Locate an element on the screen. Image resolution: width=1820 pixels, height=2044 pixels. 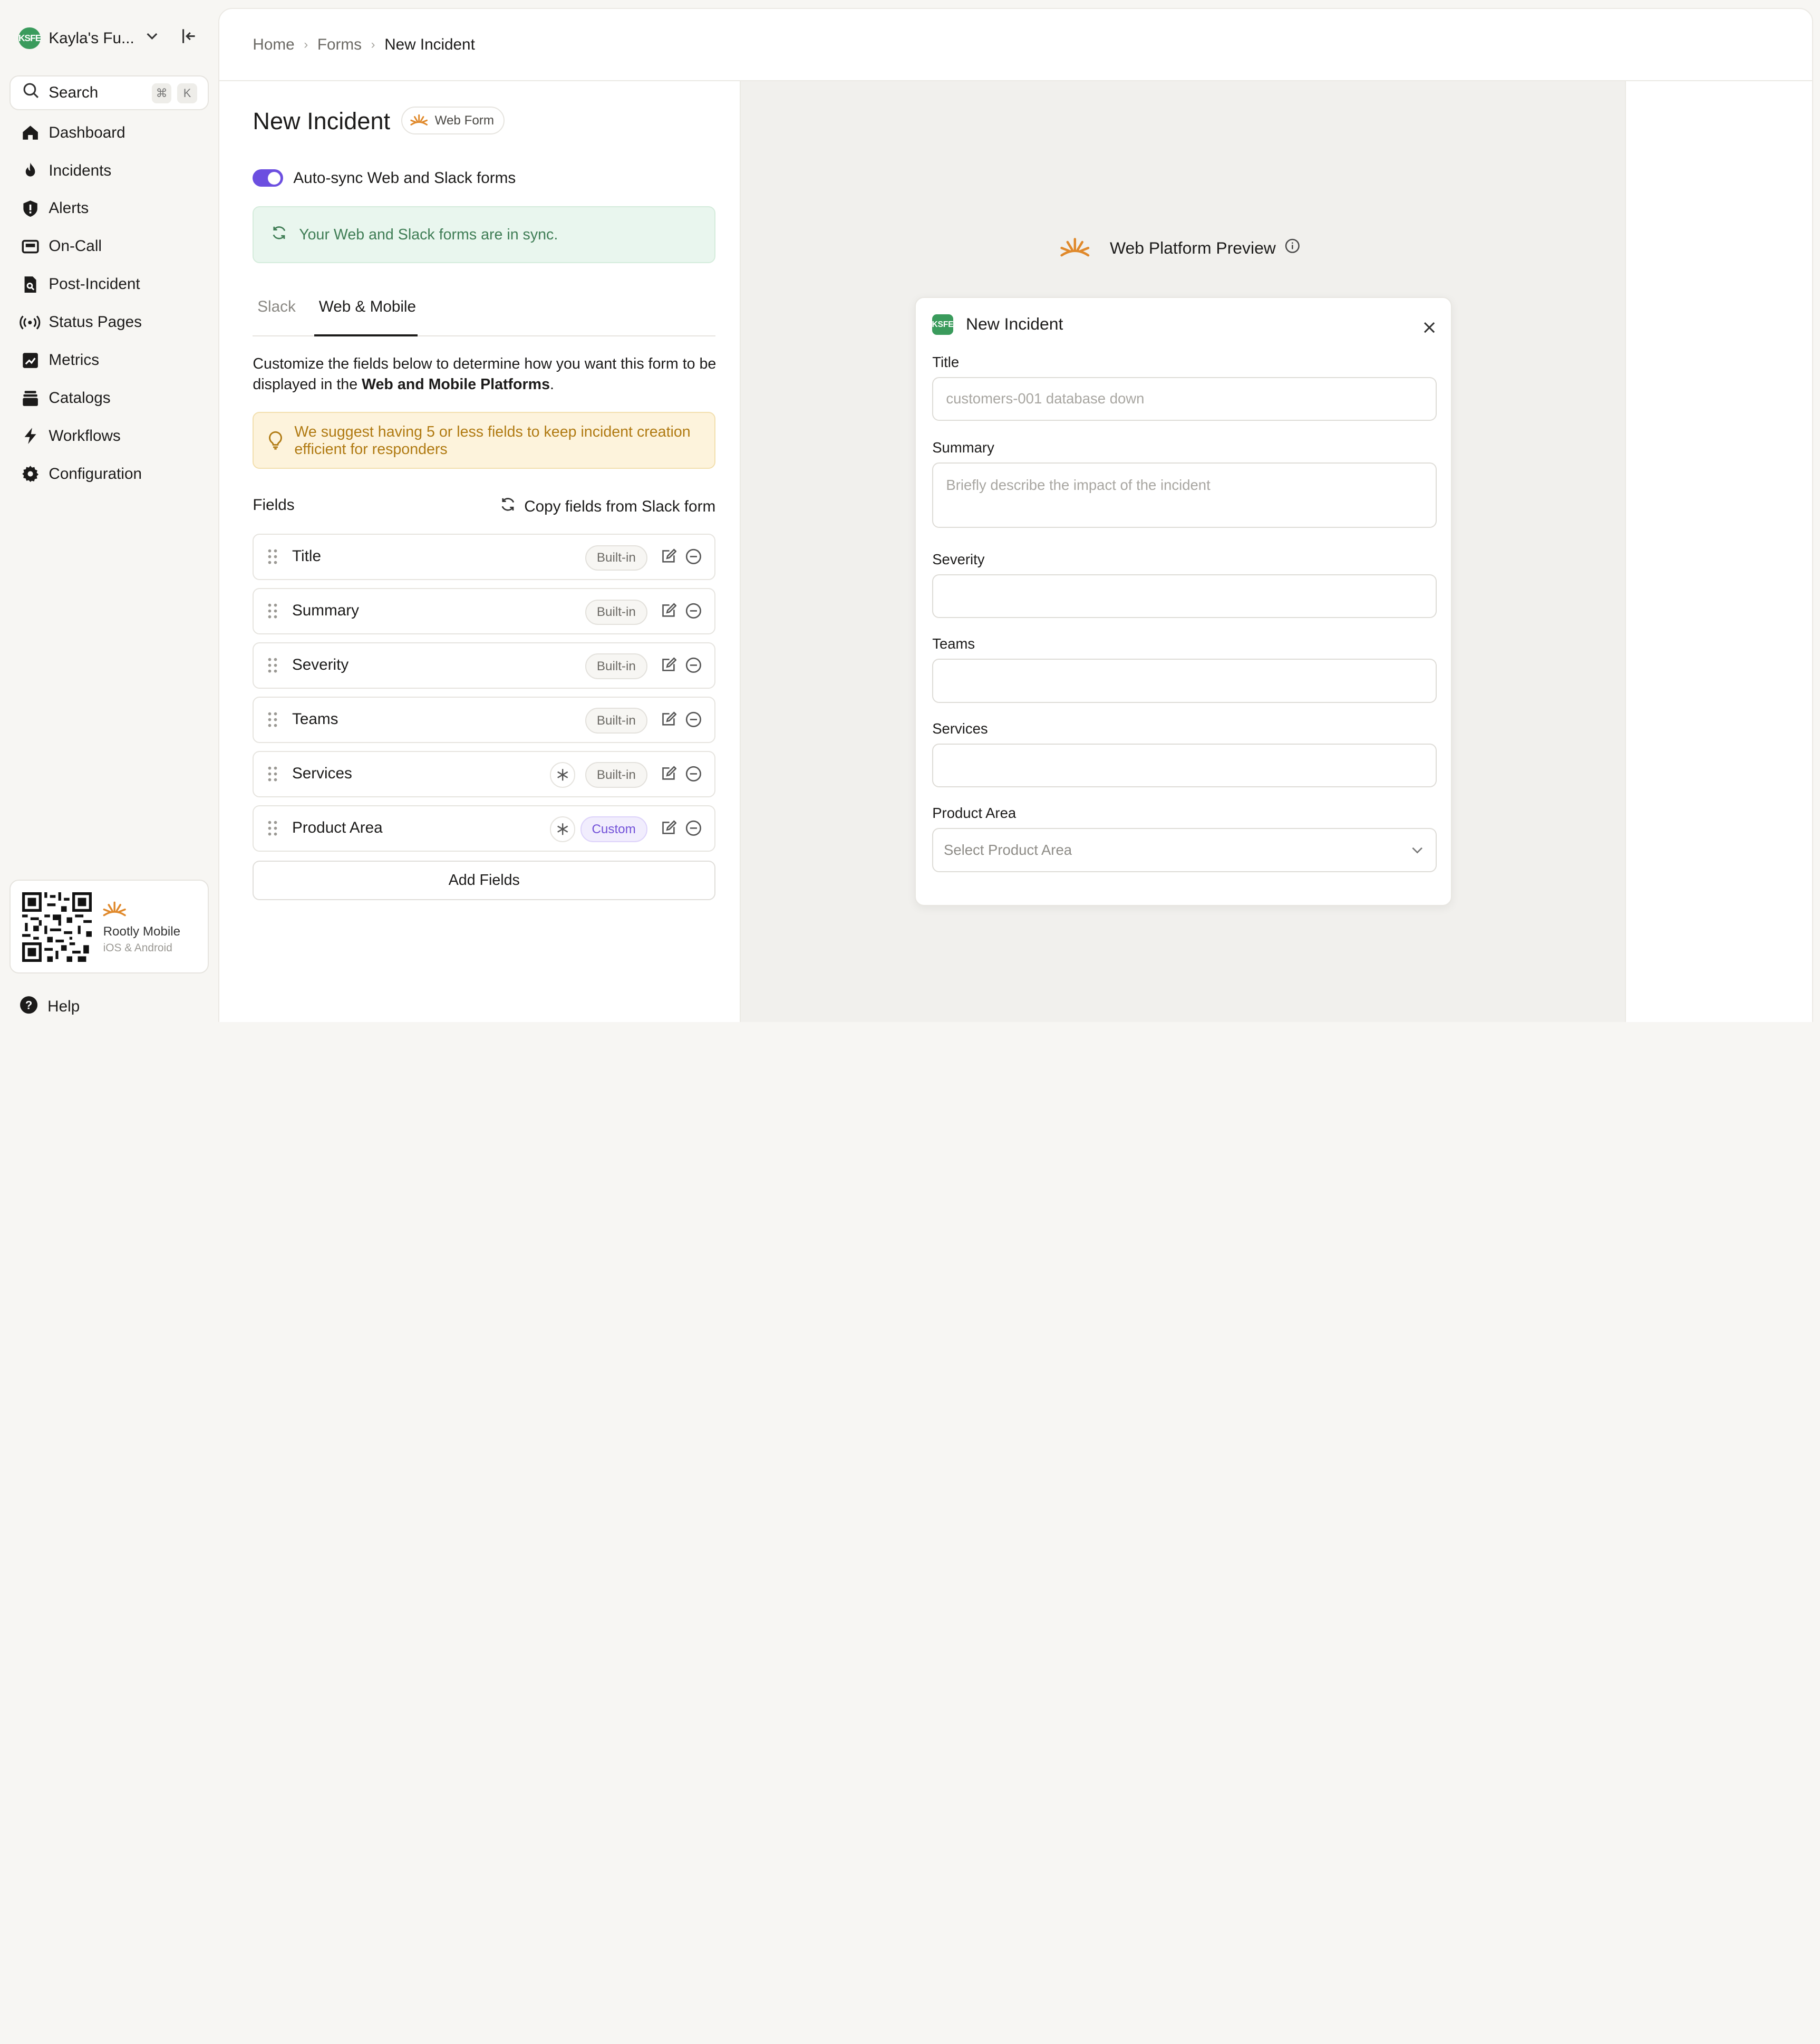
severity-label: Severity is located at coordinates (958, 559).